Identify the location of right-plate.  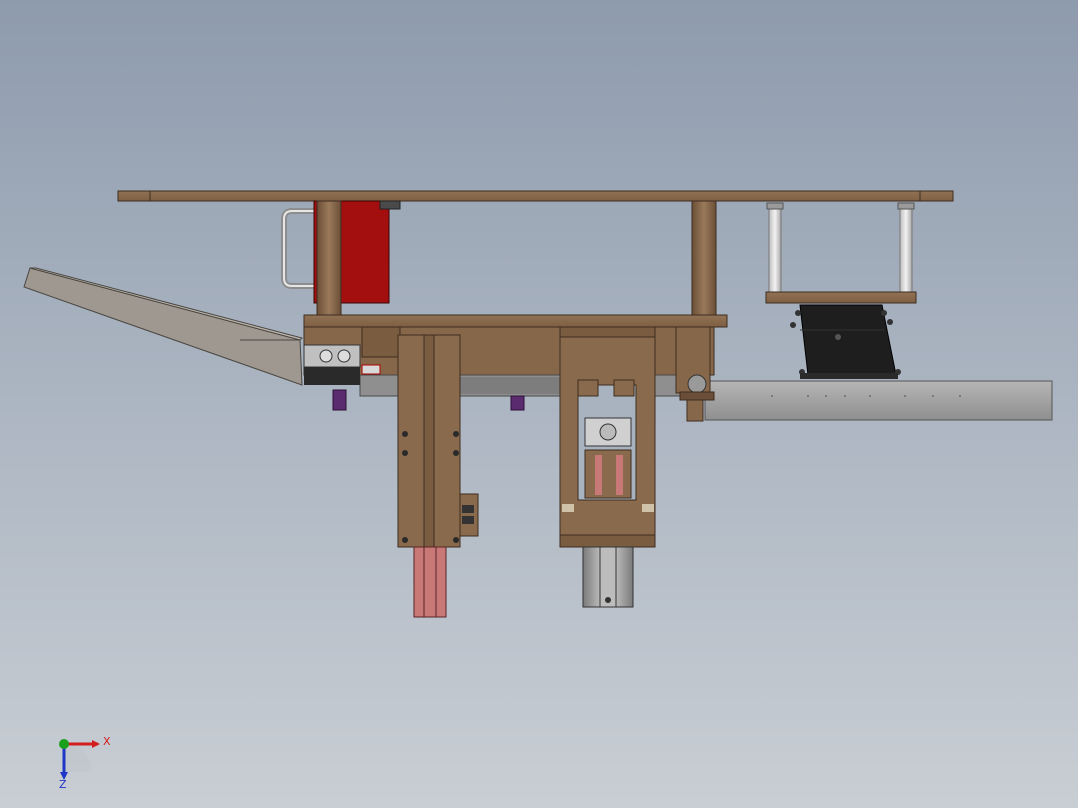
(841, 297).